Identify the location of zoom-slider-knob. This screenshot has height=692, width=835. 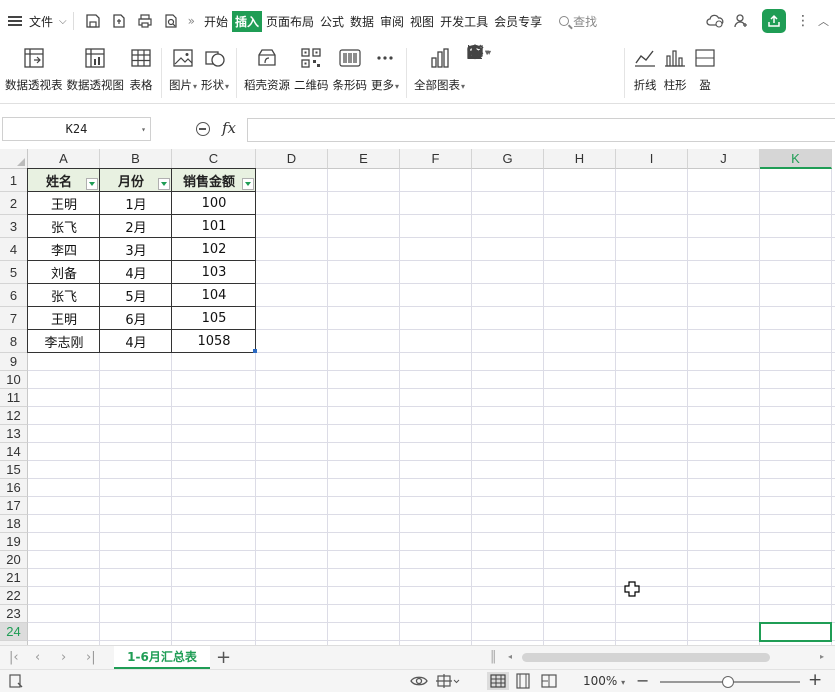
(728, 682).